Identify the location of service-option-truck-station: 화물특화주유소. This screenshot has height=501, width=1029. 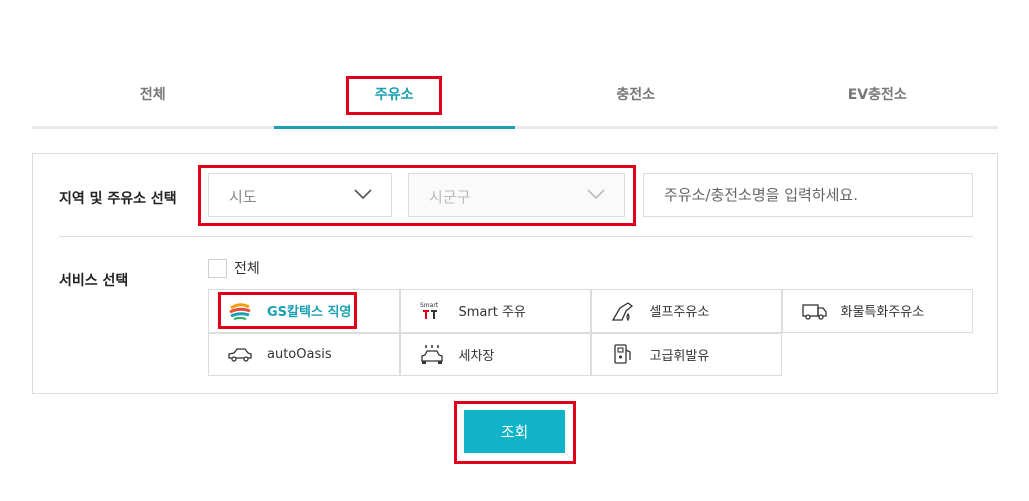
(877, 311).